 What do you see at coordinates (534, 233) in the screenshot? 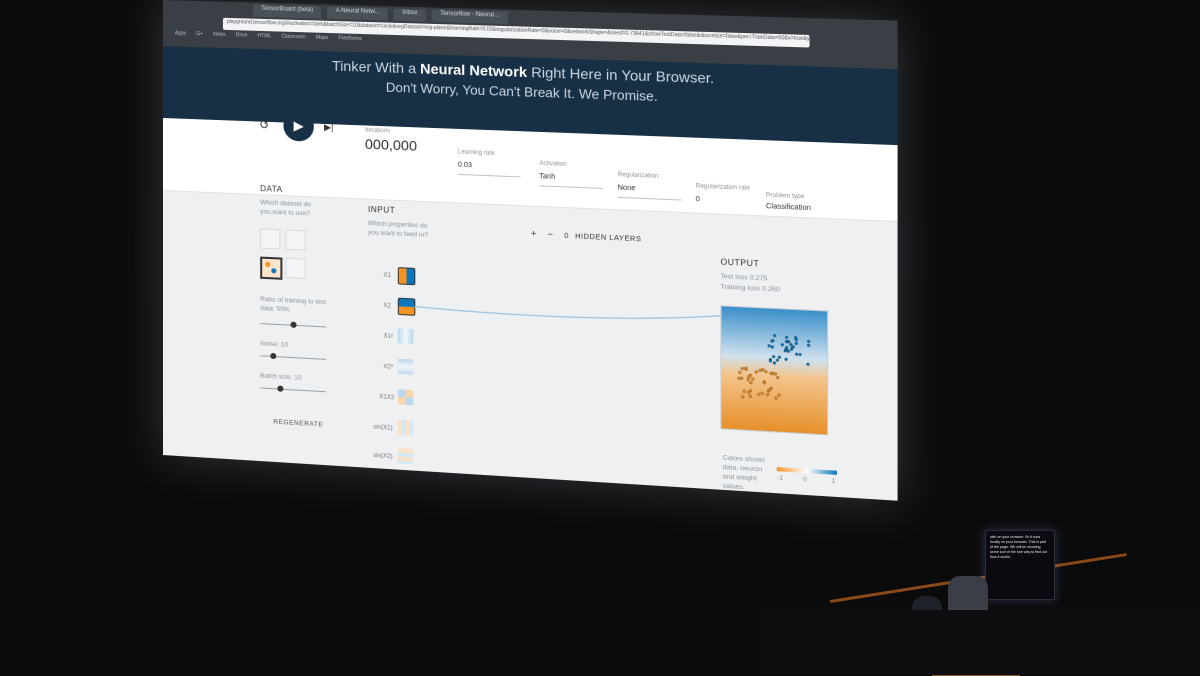
I see `add-layer-button: +` at bounding box center [534, 233].